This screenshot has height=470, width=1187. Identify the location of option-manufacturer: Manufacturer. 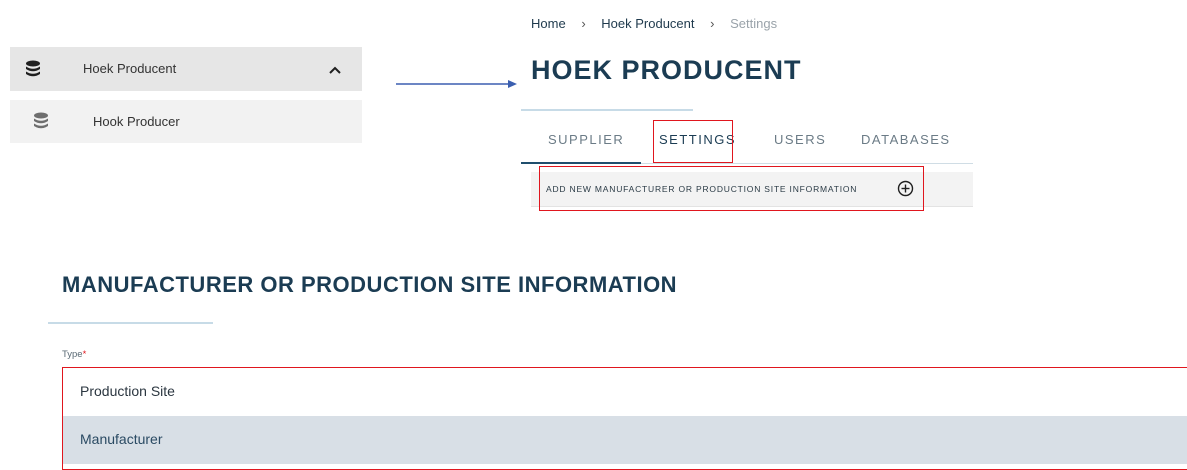
(625, 440).